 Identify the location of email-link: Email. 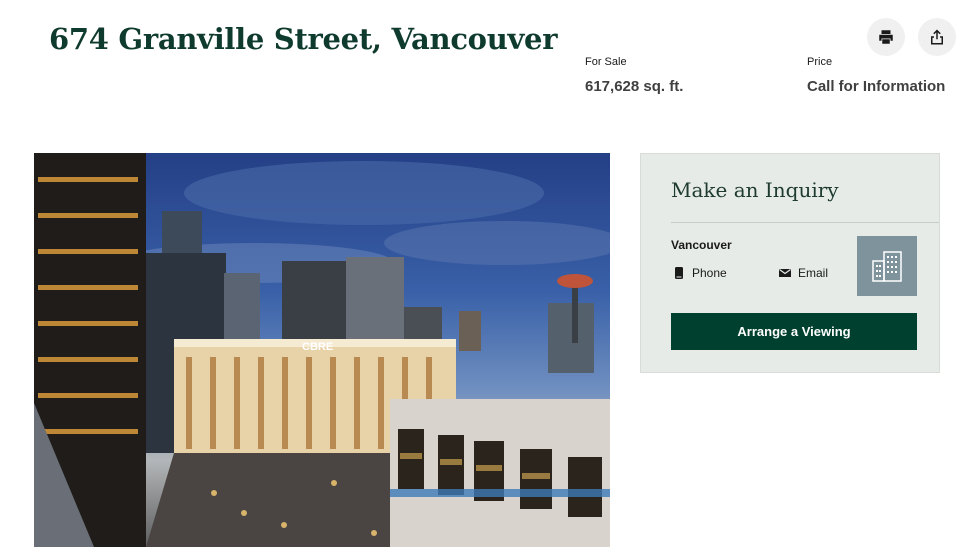
(803, 273).